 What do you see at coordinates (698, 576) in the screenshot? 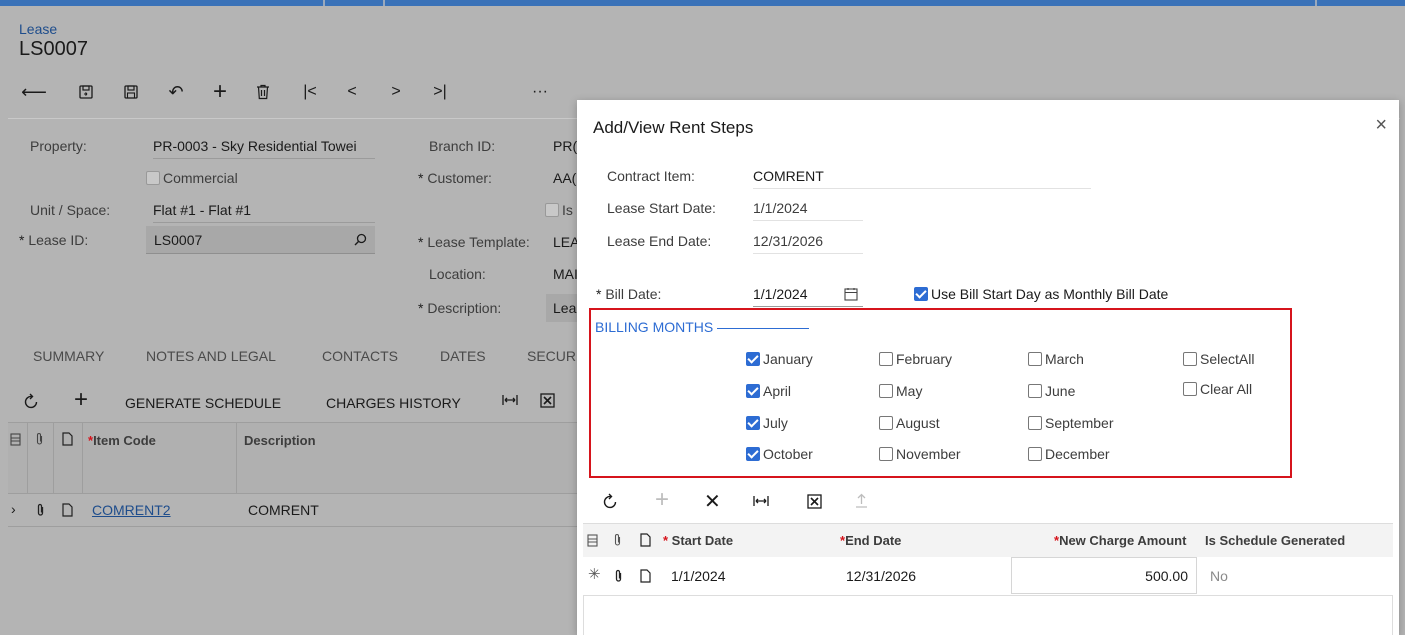
I see `start-date-cell: 1/1/2024` at bounding box center [698, 576].